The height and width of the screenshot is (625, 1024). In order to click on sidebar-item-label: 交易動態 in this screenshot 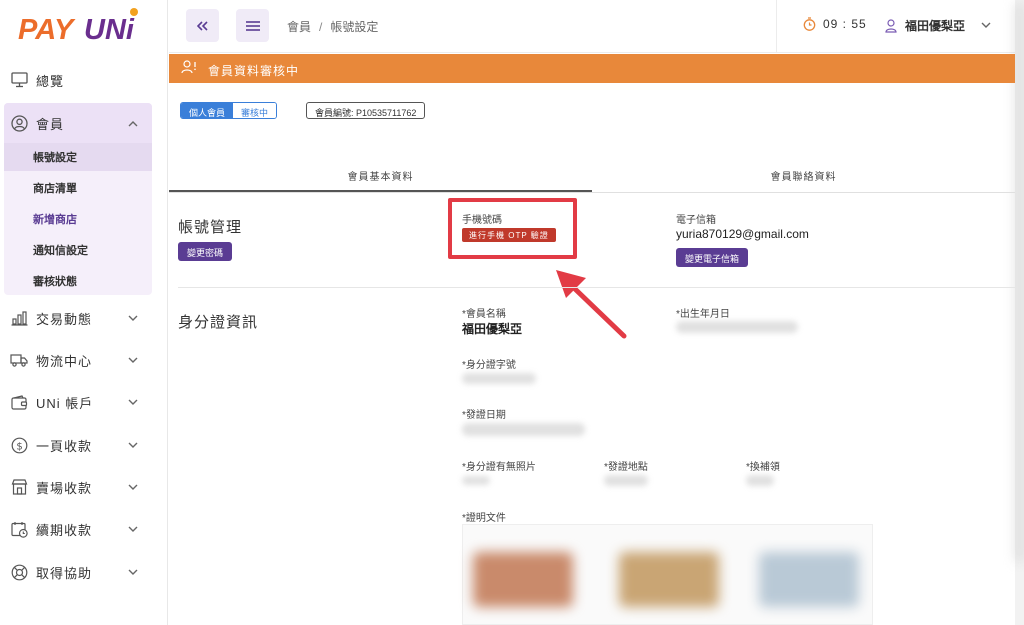, I will do `click(64, 319)`.